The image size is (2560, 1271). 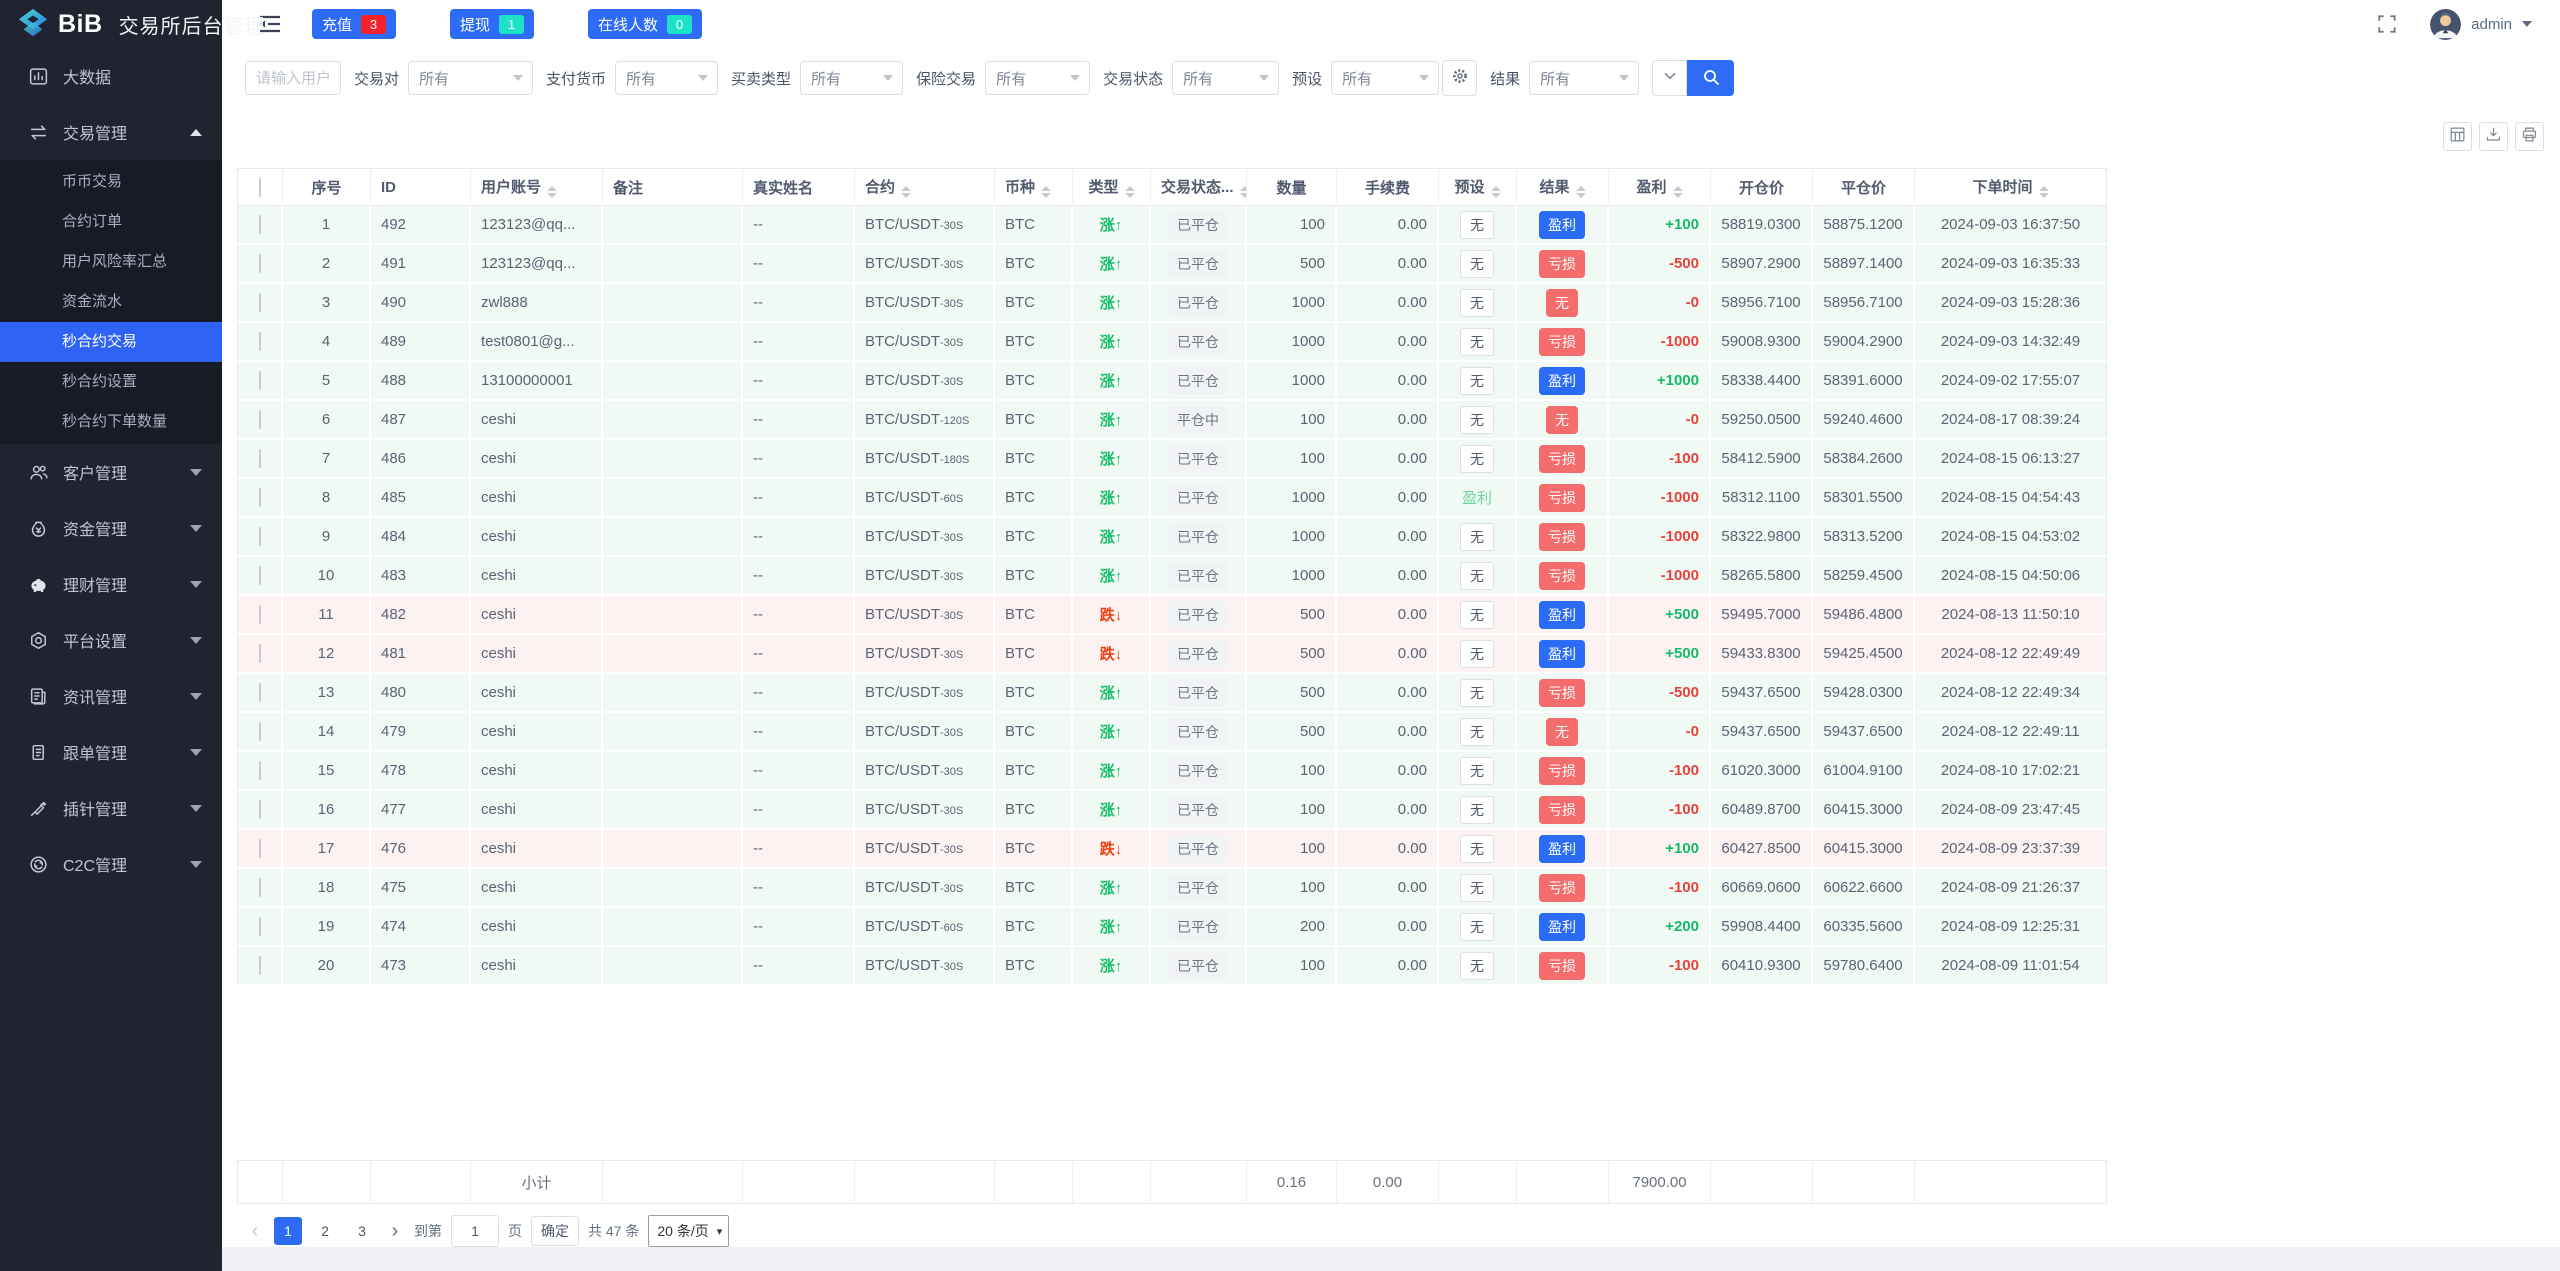 I want to click on column-label: 类型, so click(x=1103, y=187).